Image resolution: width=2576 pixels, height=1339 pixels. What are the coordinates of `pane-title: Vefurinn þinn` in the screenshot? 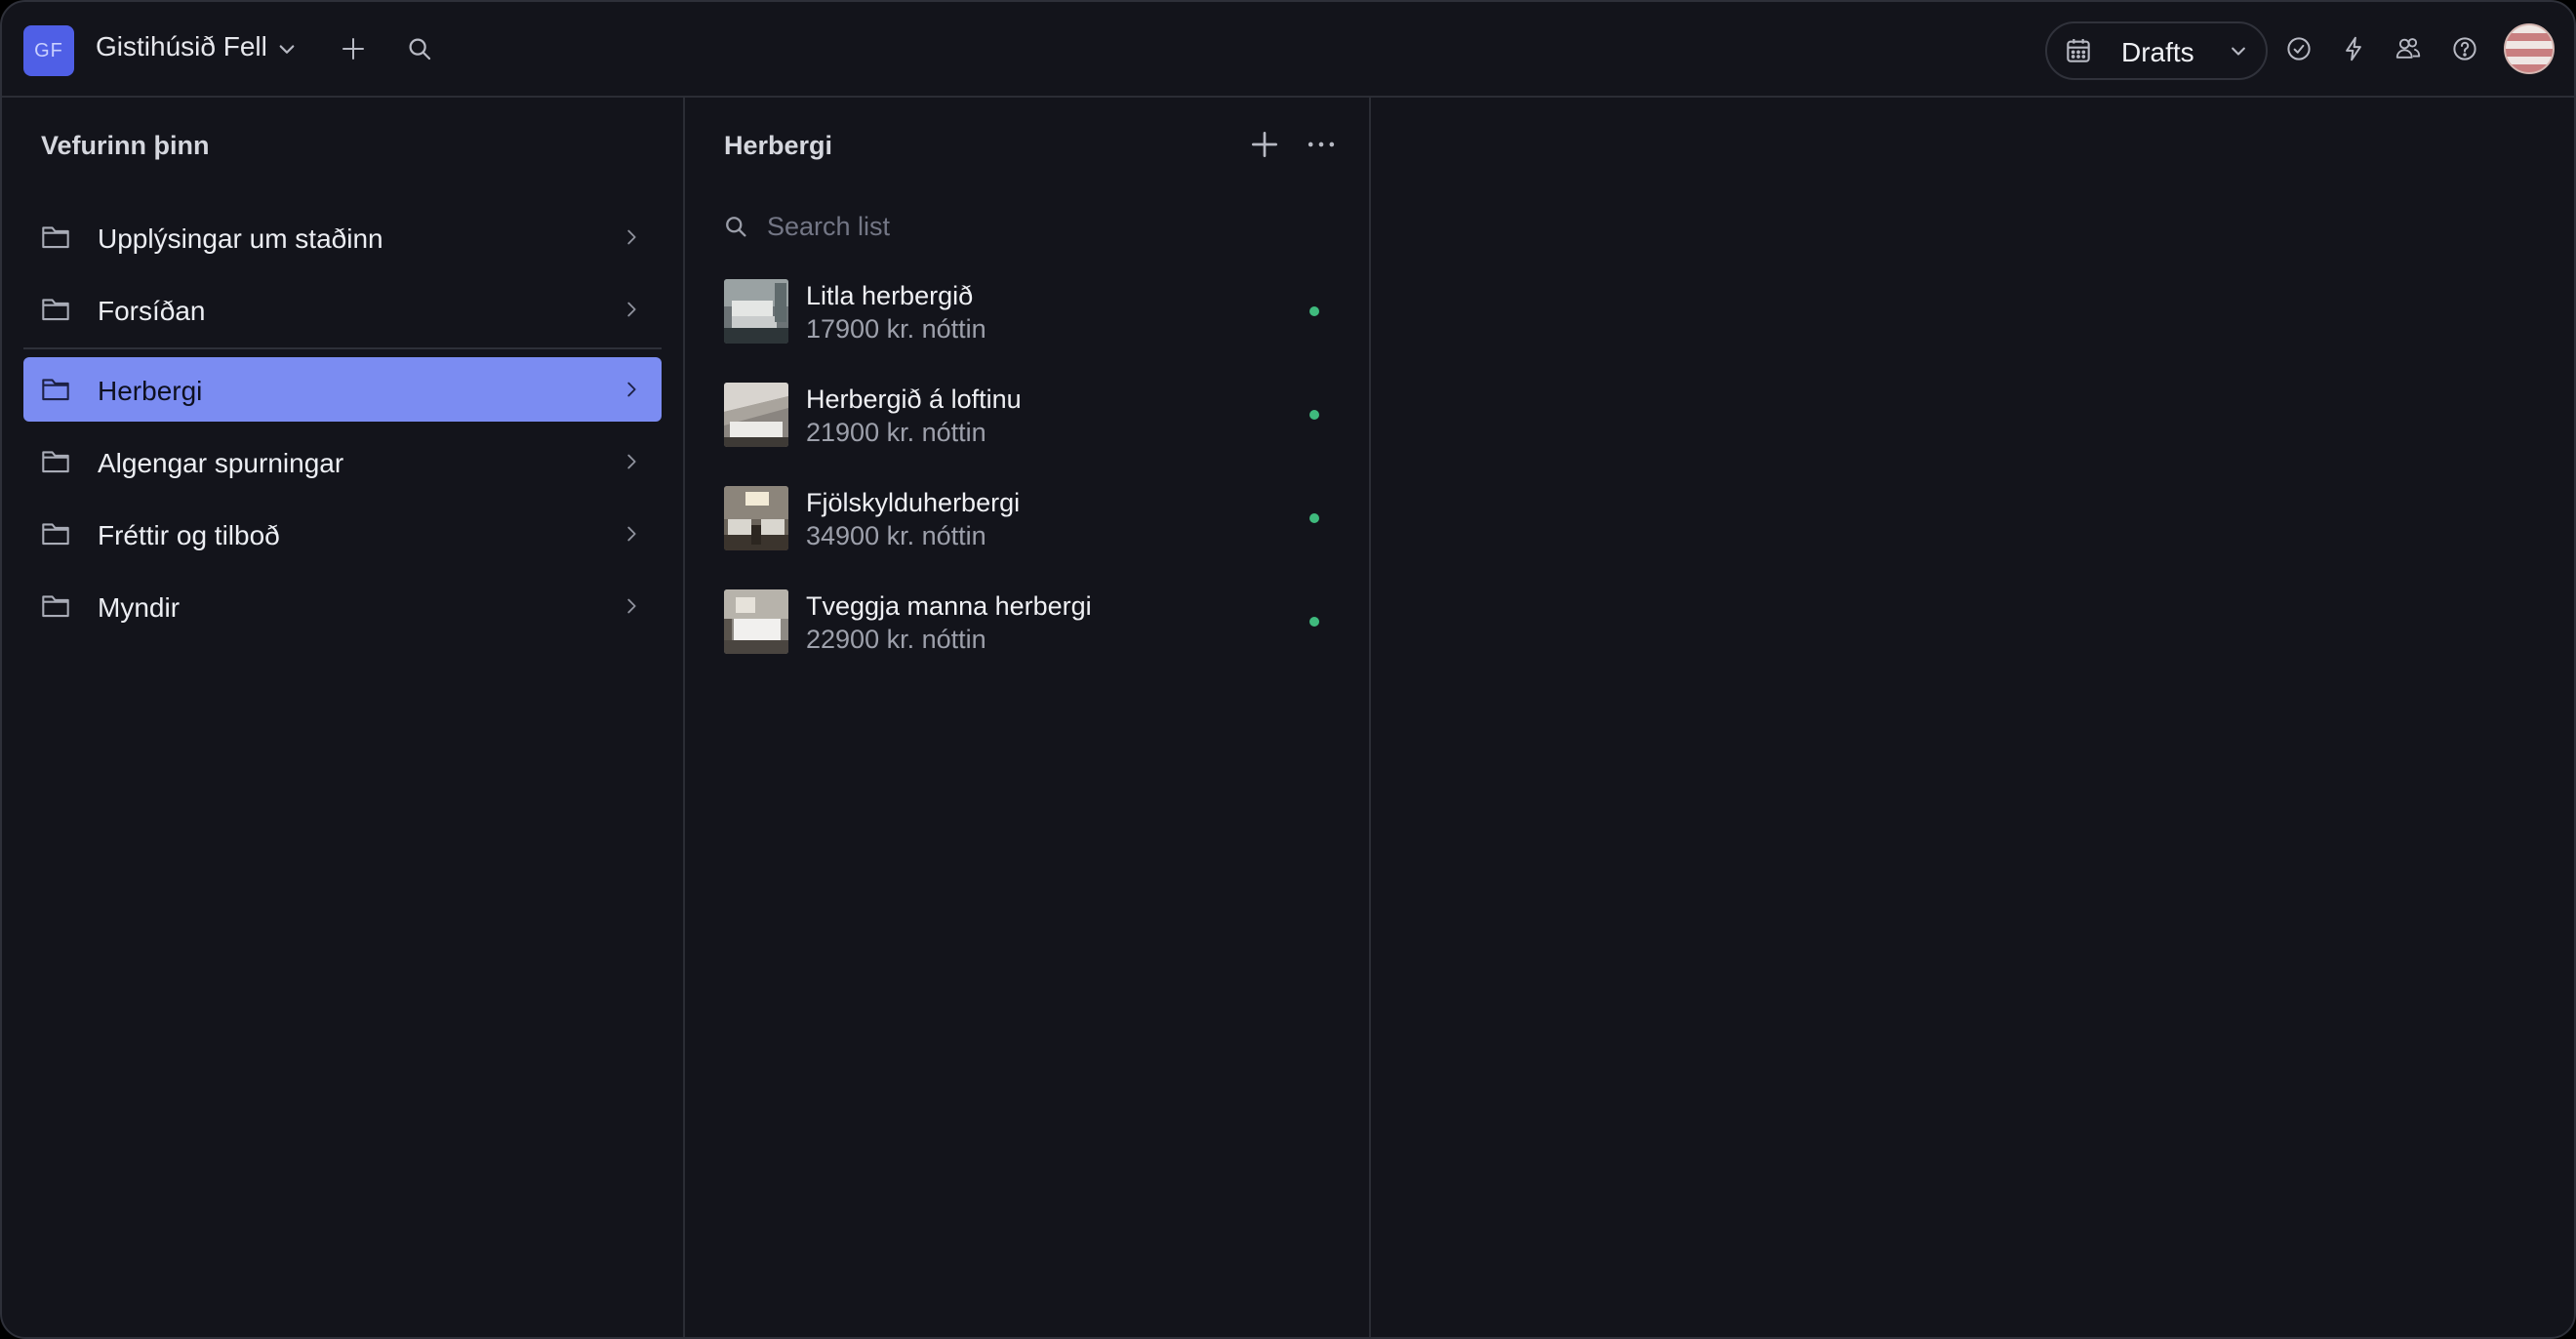 It's located at (126, 146).